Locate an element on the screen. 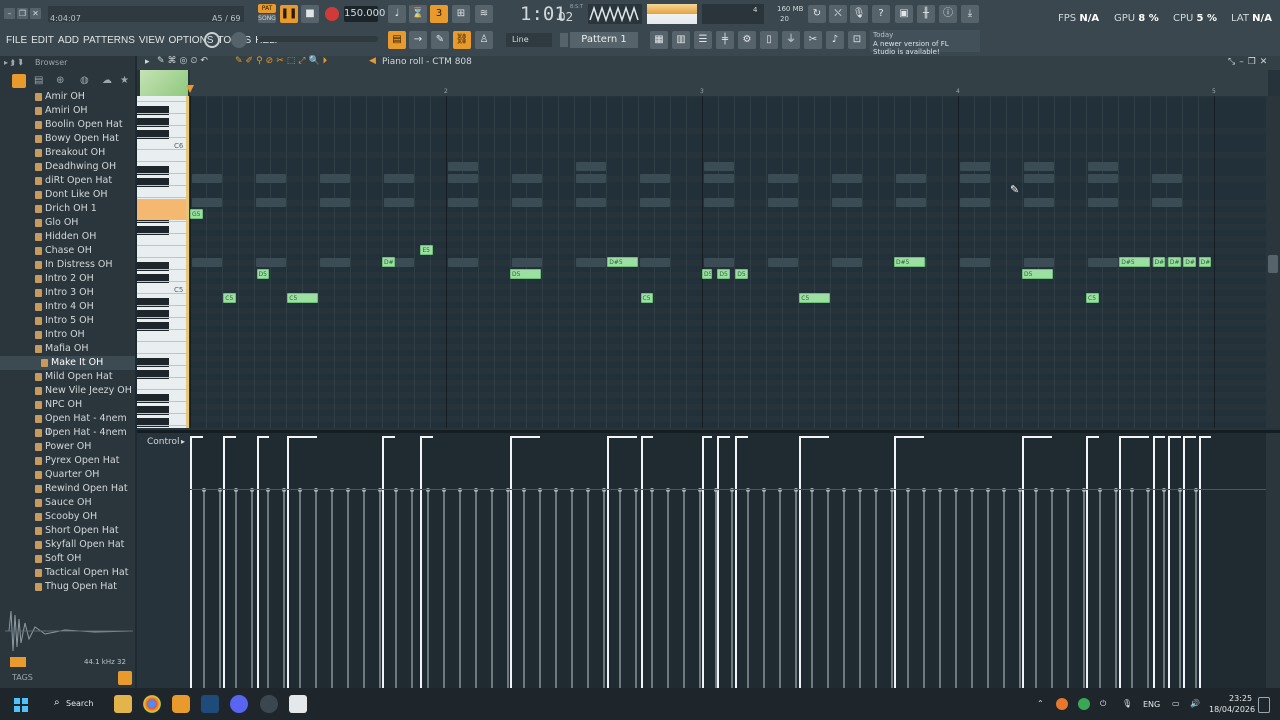 This screenshot has width=1280, height=720. link-icon: ⛓ is located at coordinates (462, 40).